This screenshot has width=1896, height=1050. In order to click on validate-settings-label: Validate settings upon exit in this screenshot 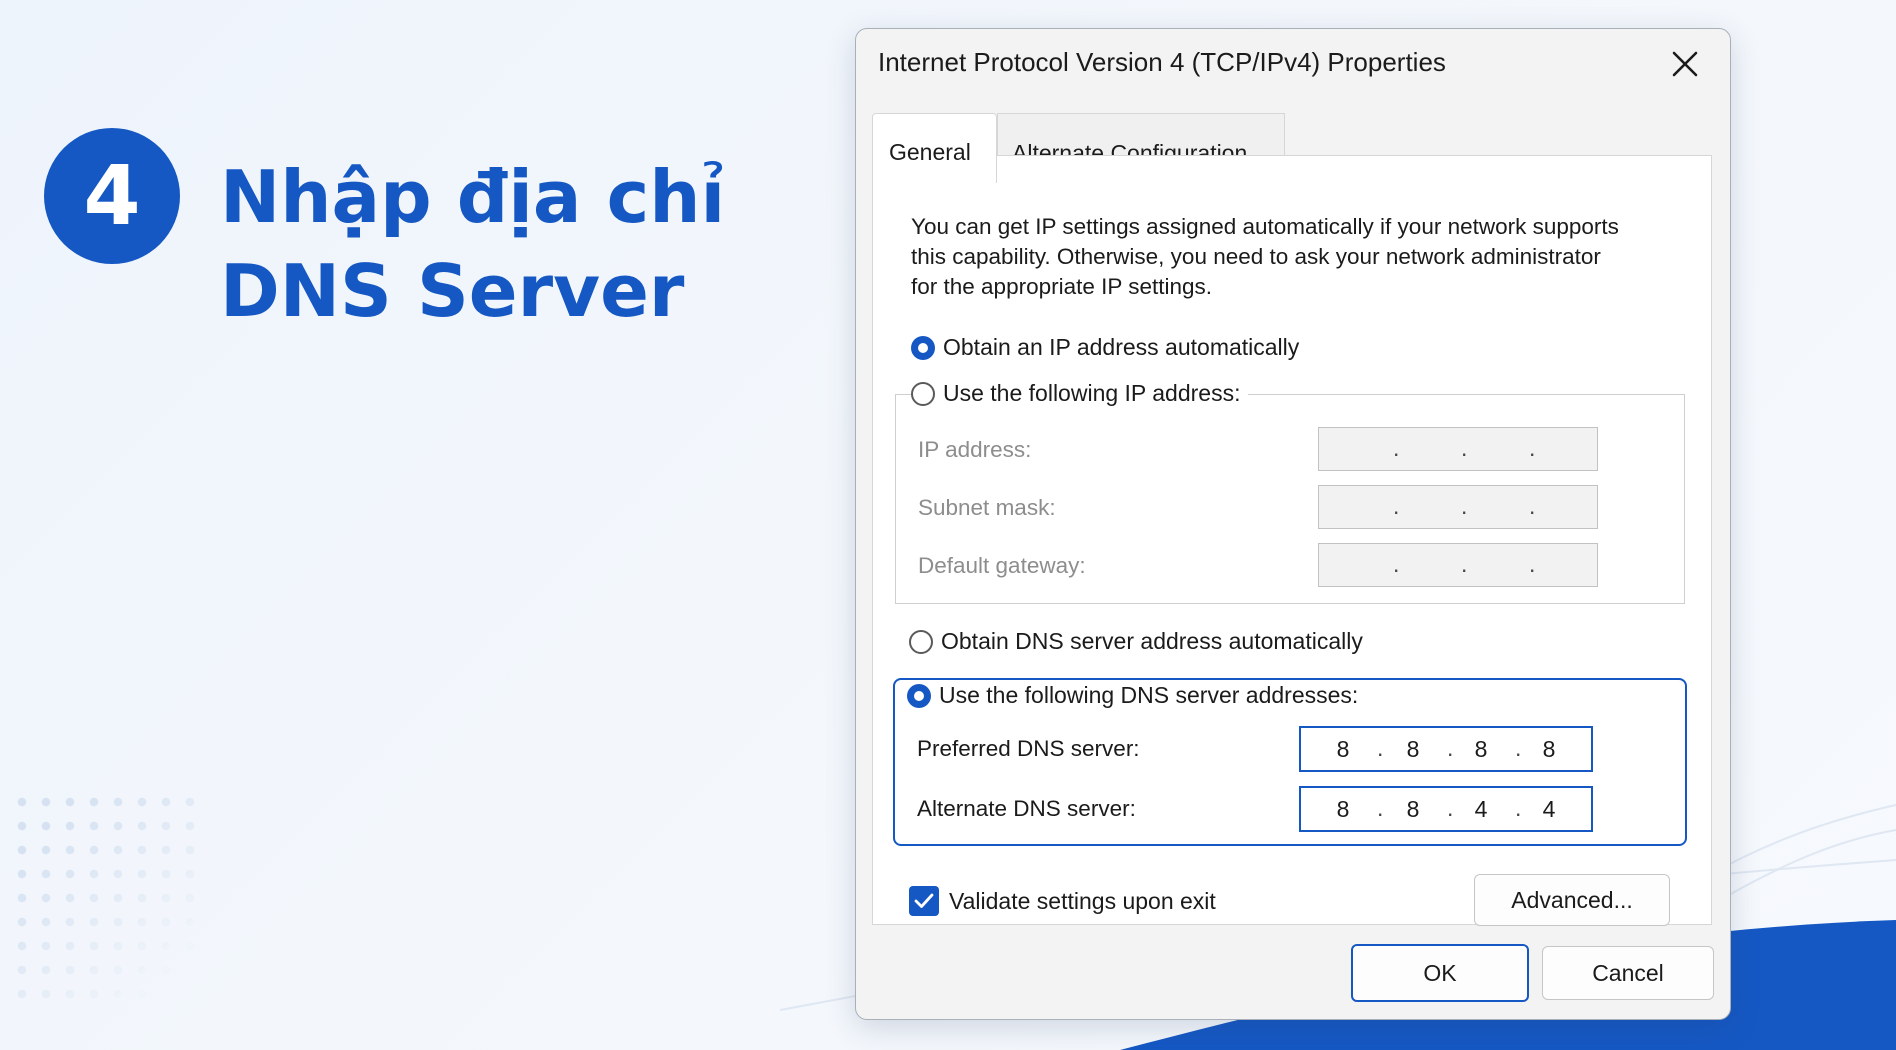, I will do `click(1082, 900)`.